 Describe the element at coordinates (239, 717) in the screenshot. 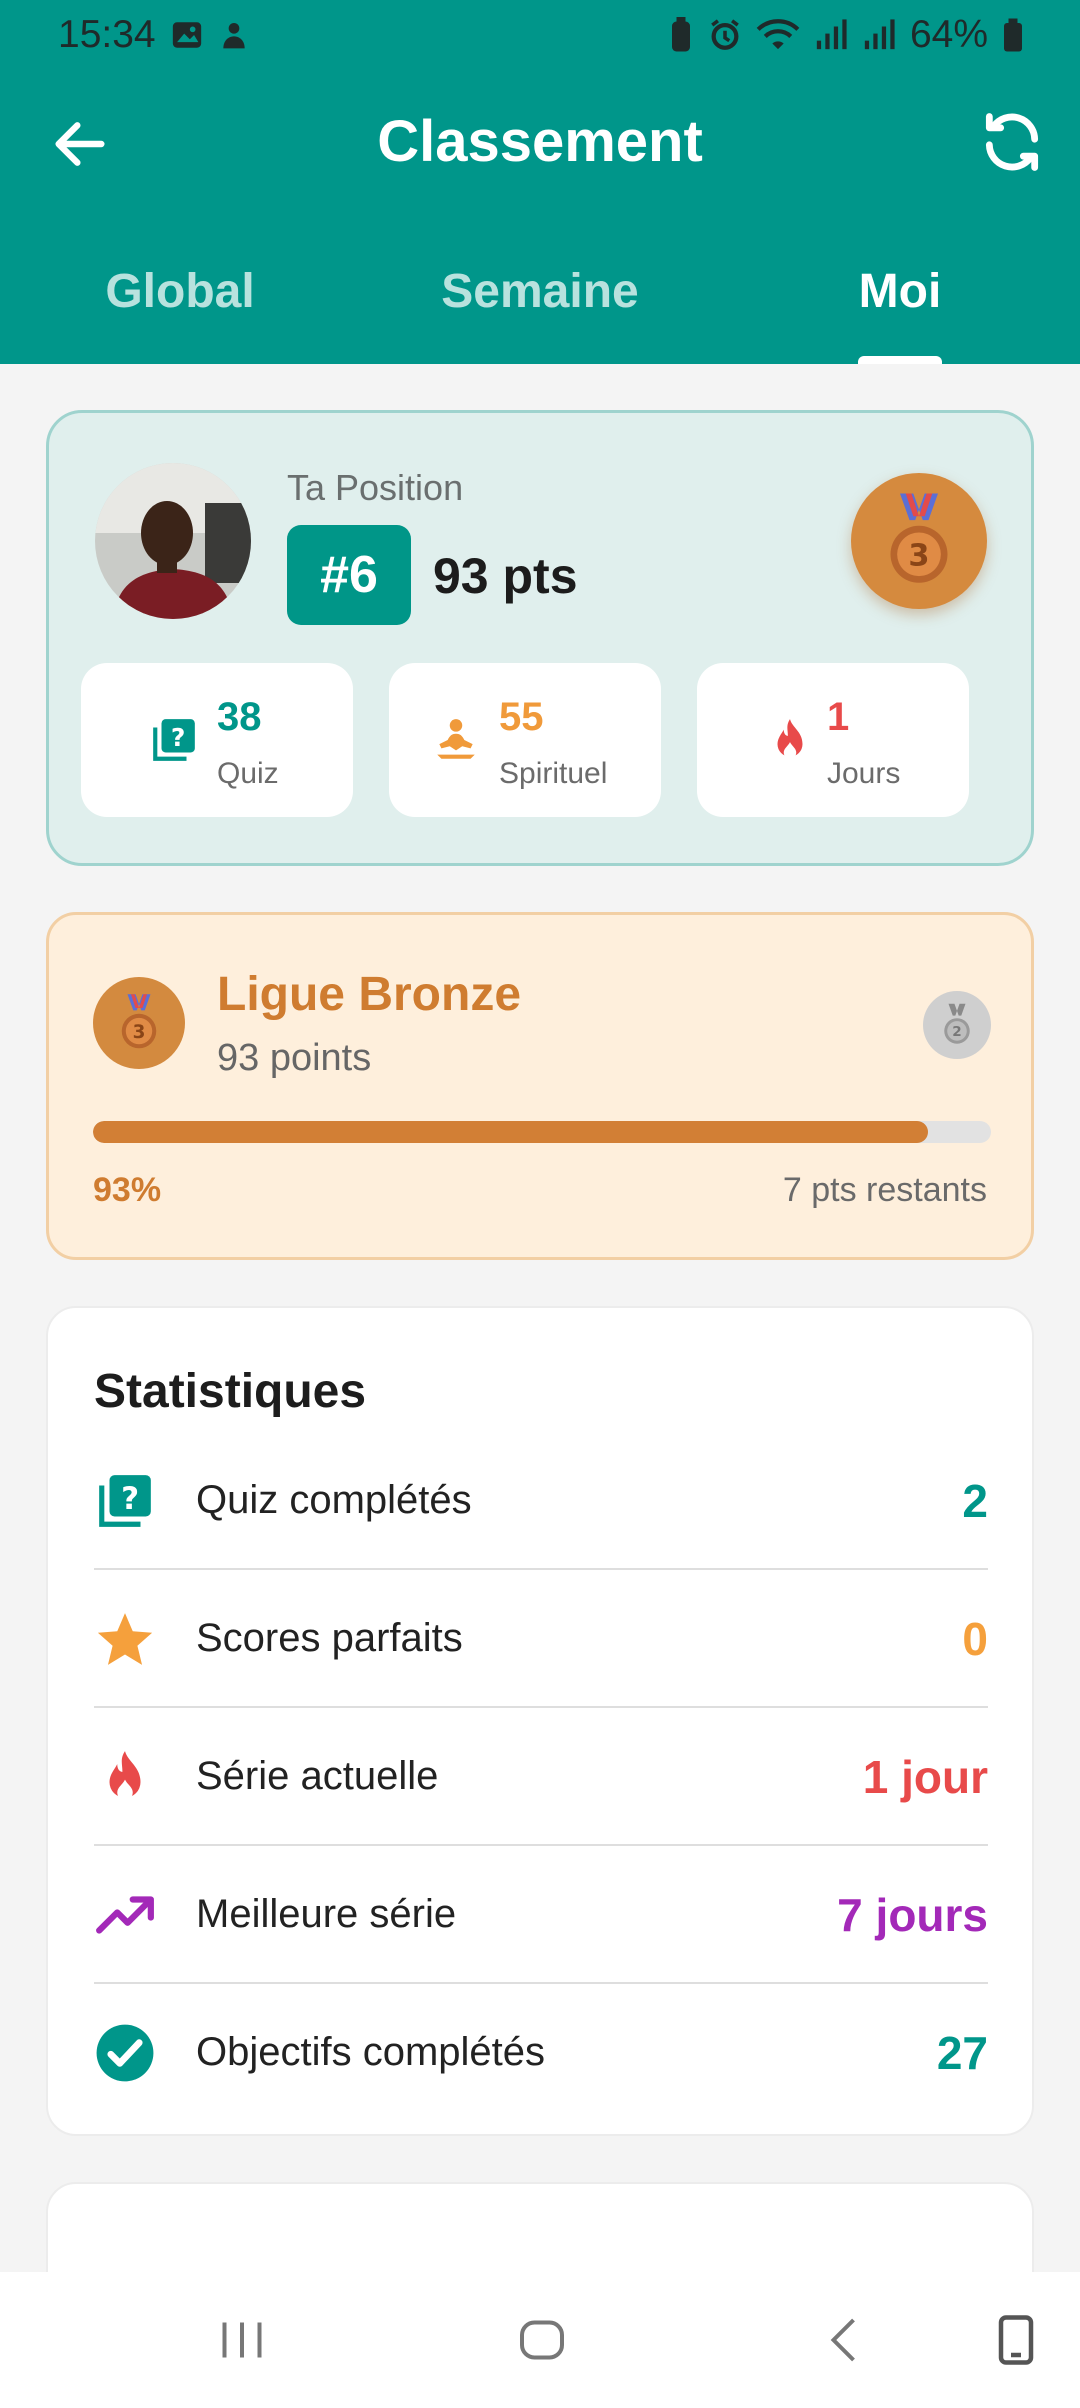

I see `mini-stat-value: 38` at that location.